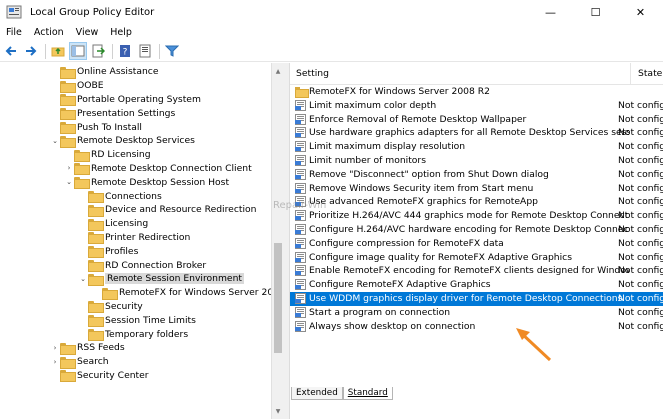 The image size is (663, 419). I want to click on tree-item: RD Connection Broker, so click(142, 265).